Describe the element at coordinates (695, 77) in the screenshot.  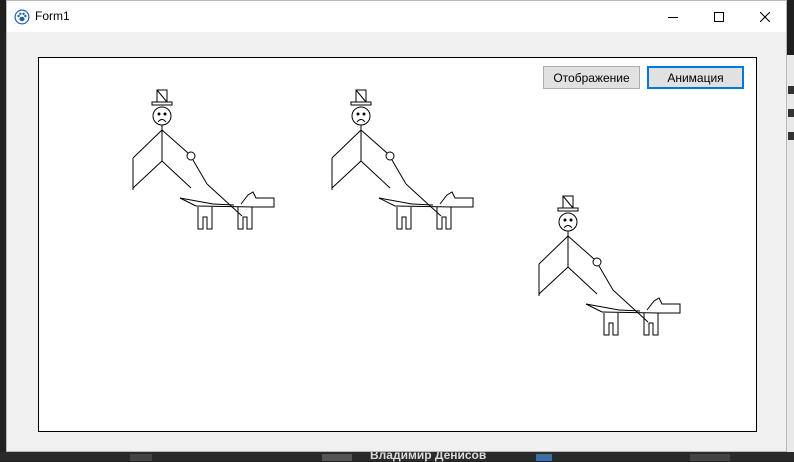
I see `animation-button: Анимация` at that location.